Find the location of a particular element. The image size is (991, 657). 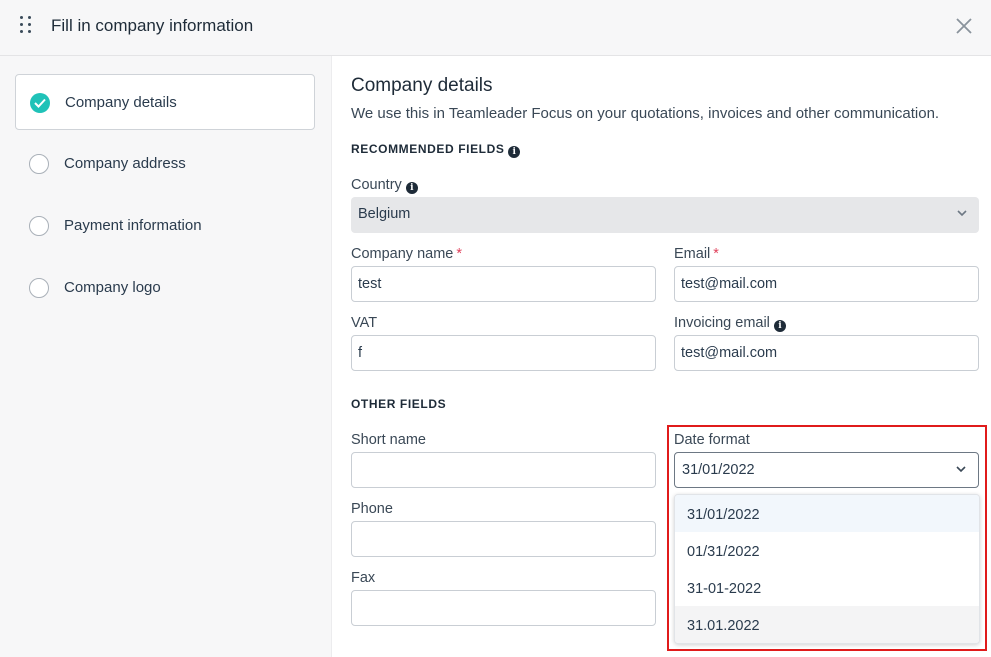

step-company-details: Company details is located at coordinates (165, 102).